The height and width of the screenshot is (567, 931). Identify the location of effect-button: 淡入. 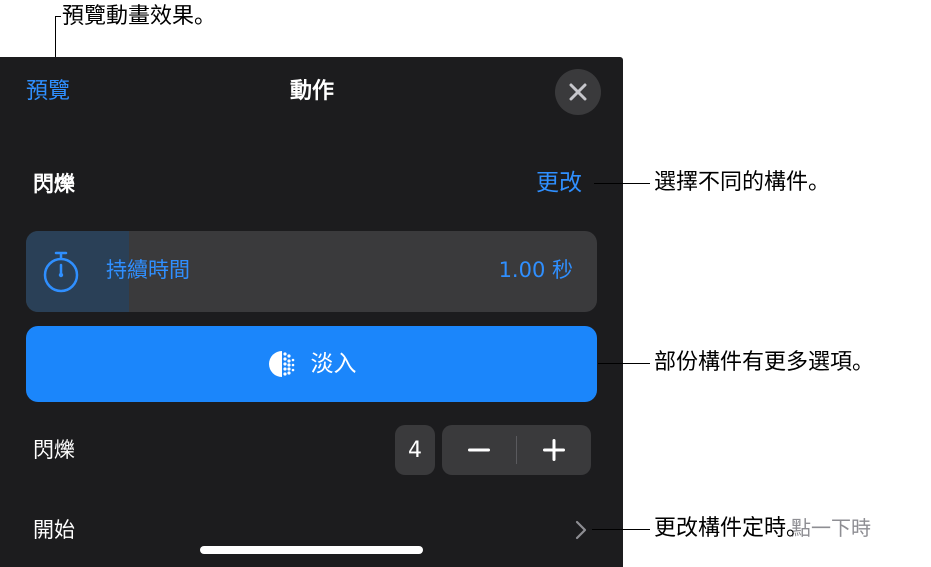
(311, 364).